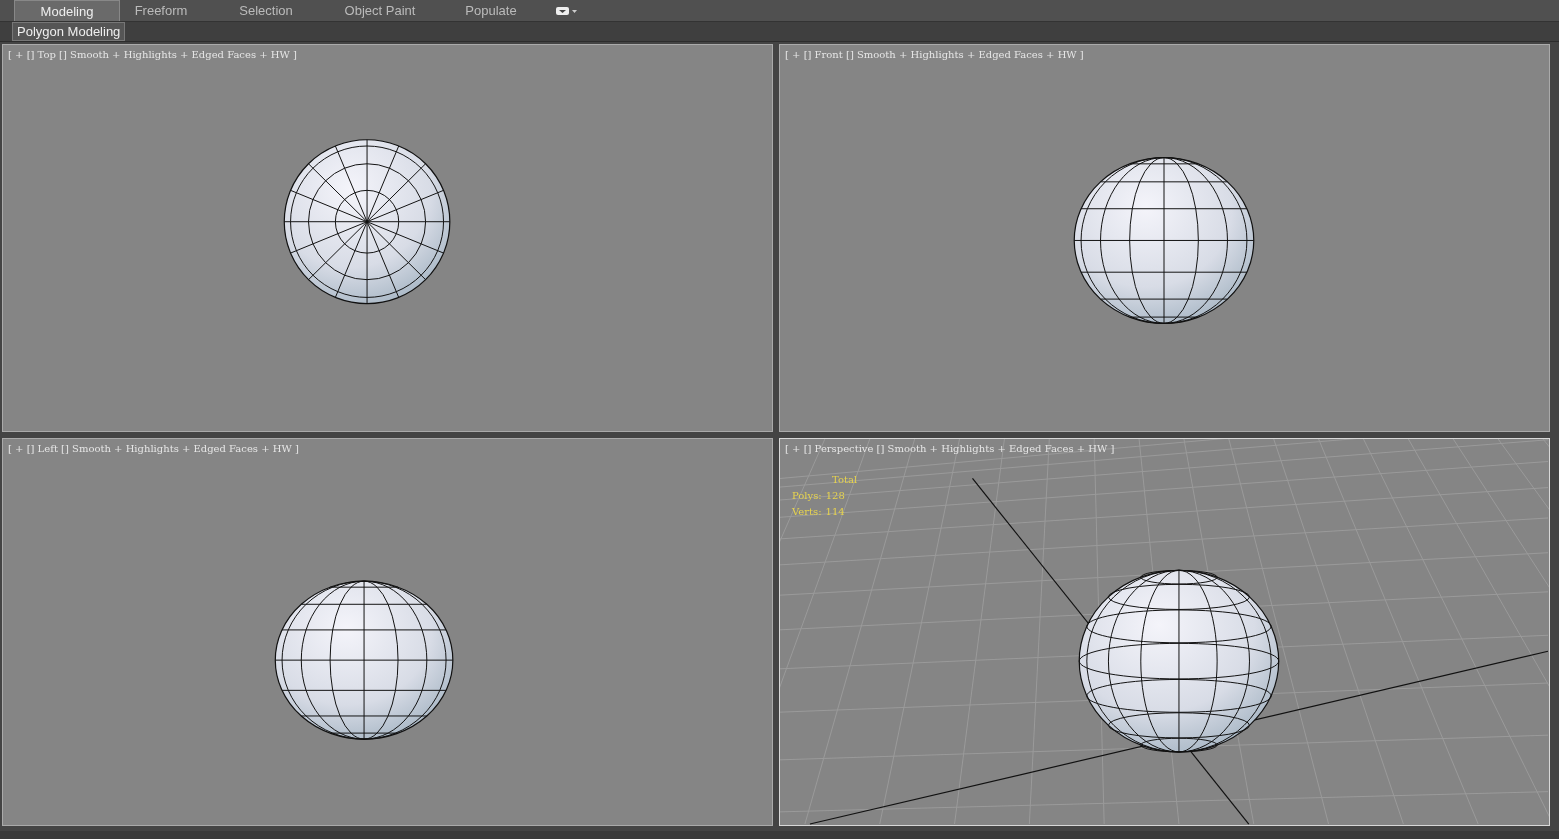 Image resolution: width=1559 pixels, height=839 pixels. What do you see at coordinates (950, 448) in the screenshot?
I see `viewport-label: [ + [] Perspective [] Smooth + Highlights + Edged Faces + HW ]` at bounding box center [950, 448].